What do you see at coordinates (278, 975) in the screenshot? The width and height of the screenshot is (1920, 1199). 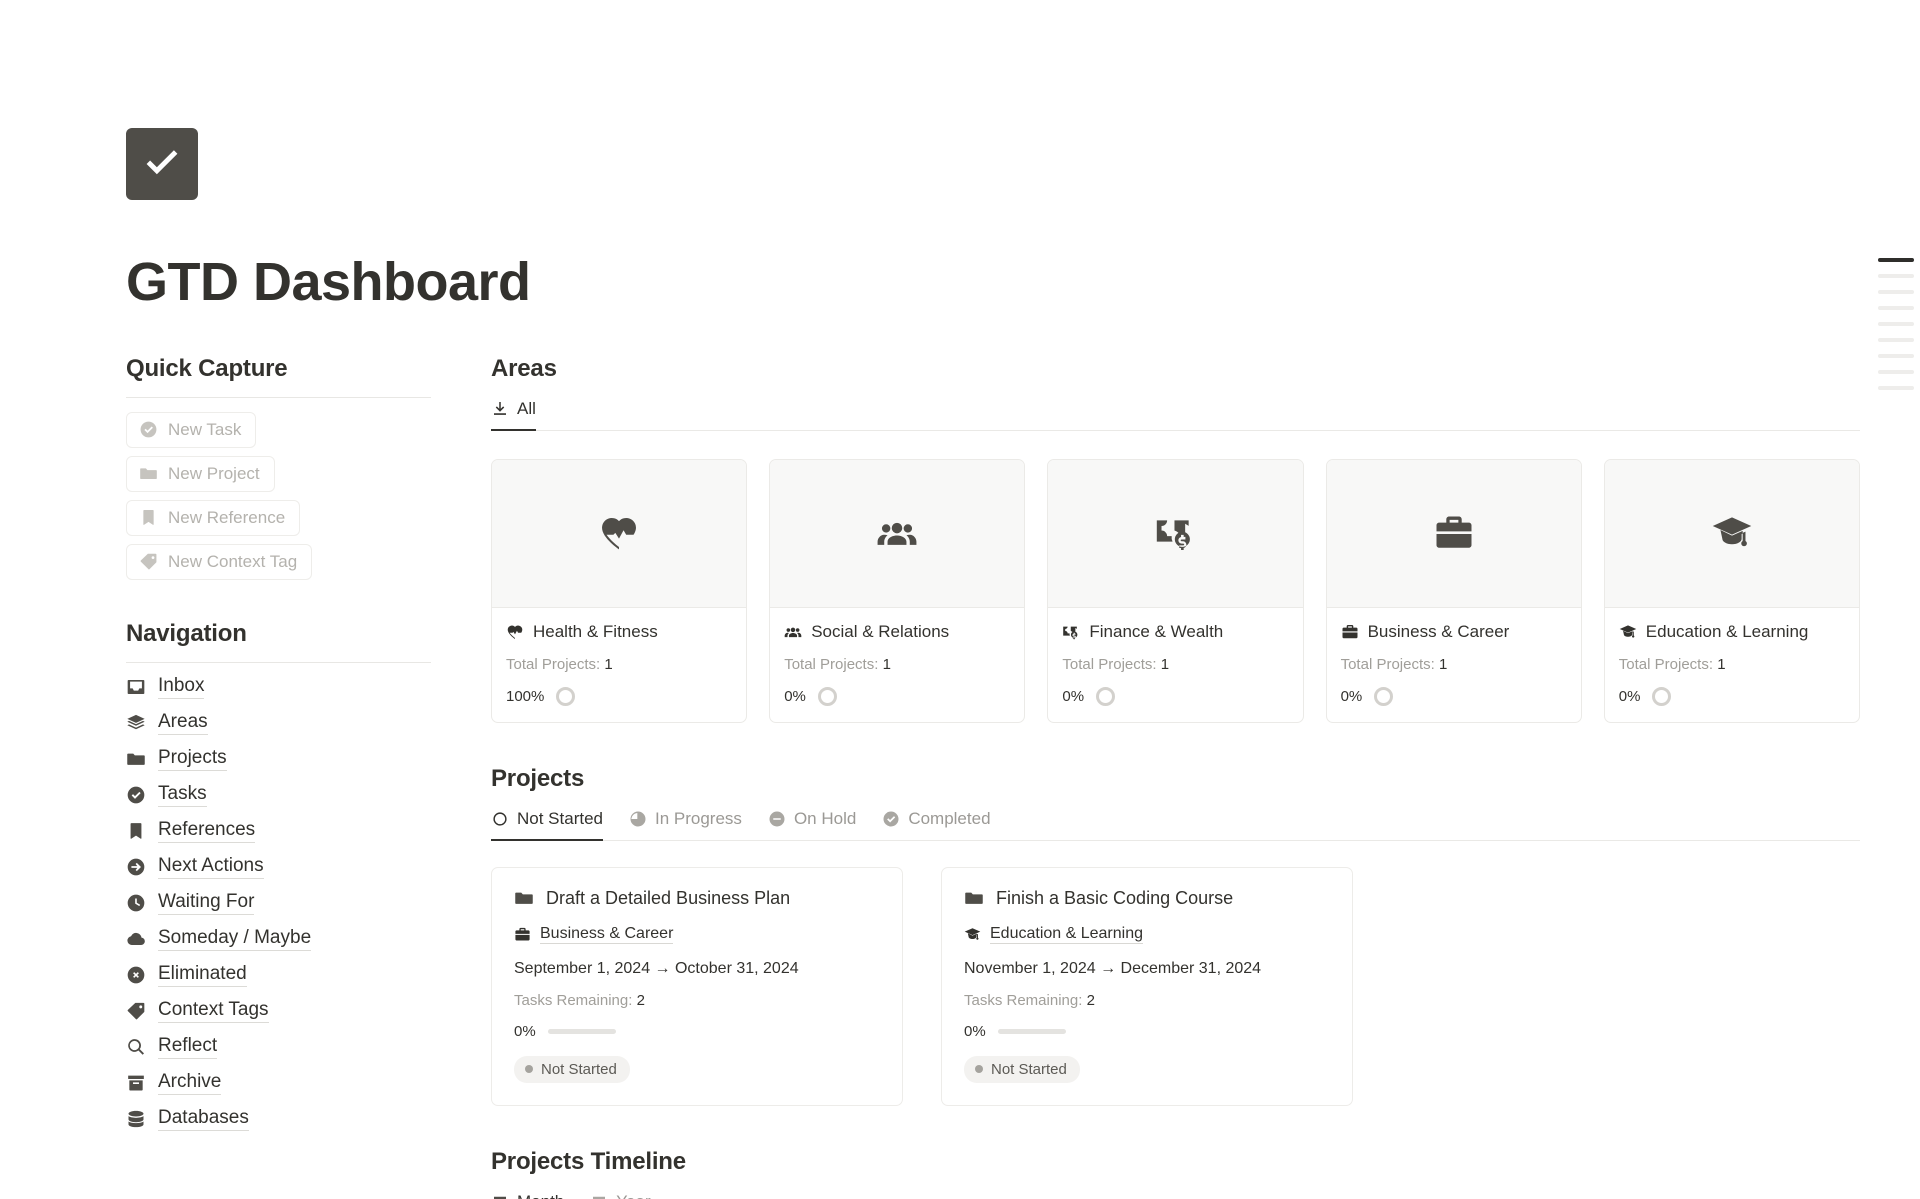 I see `sidebar-item-eliminated: Eliminated` at bounding box center [278, 975].